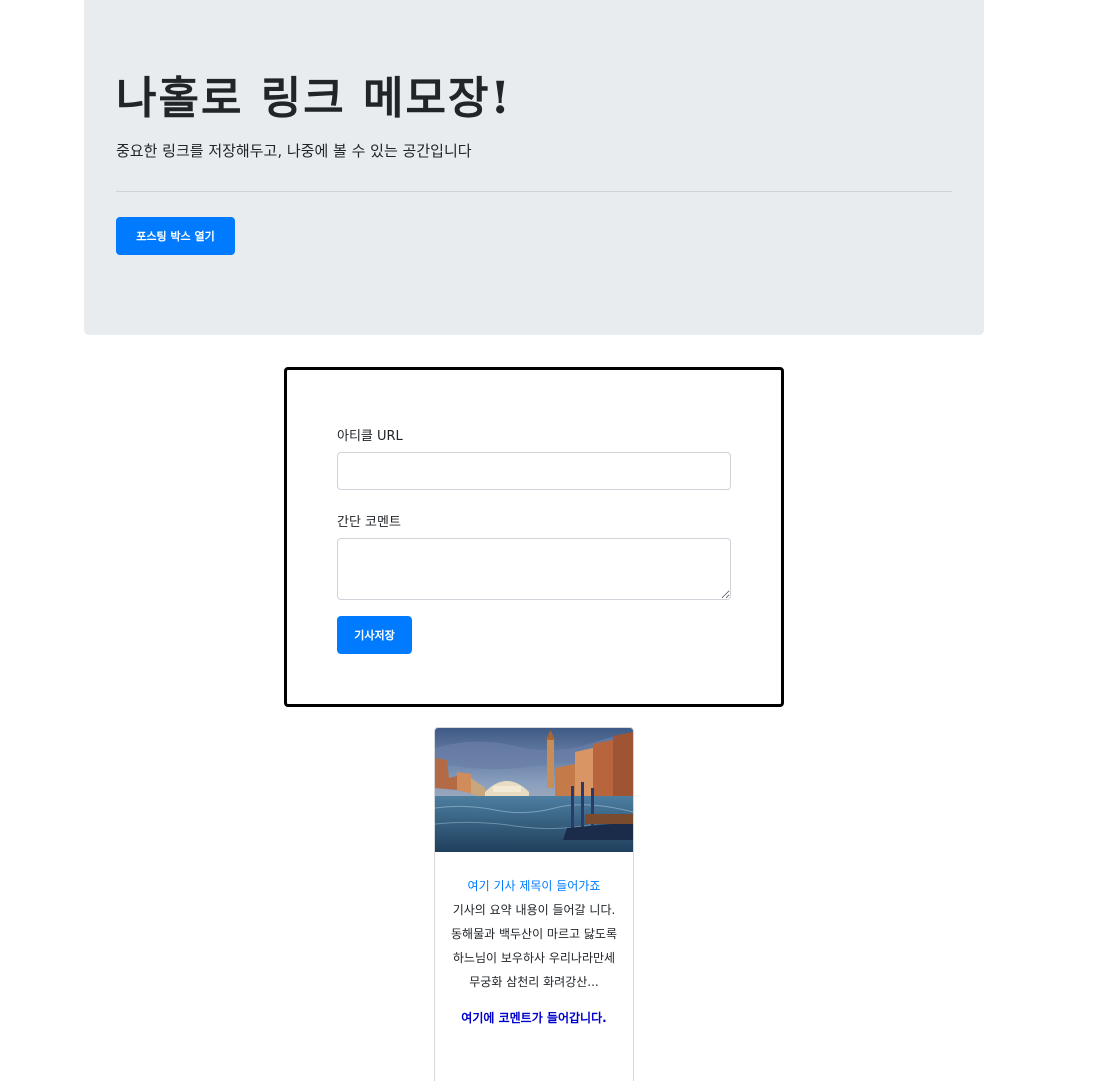 The width and height of the screenshot is (1107, 1081). I want to click on comment-textarea, so click(534, 569).